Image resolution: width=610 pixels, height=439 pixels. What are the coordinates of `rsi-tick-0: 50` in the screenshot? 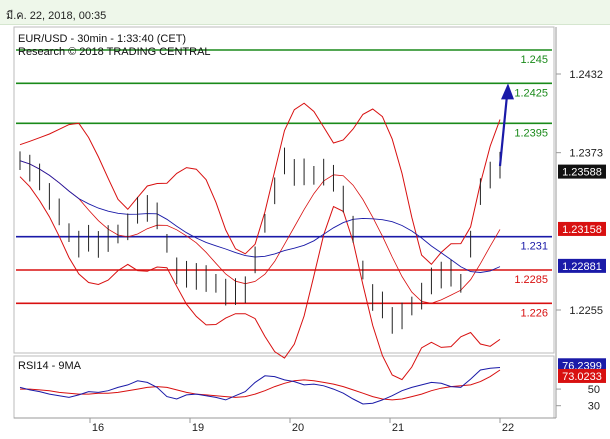 It's located at (594, 390).